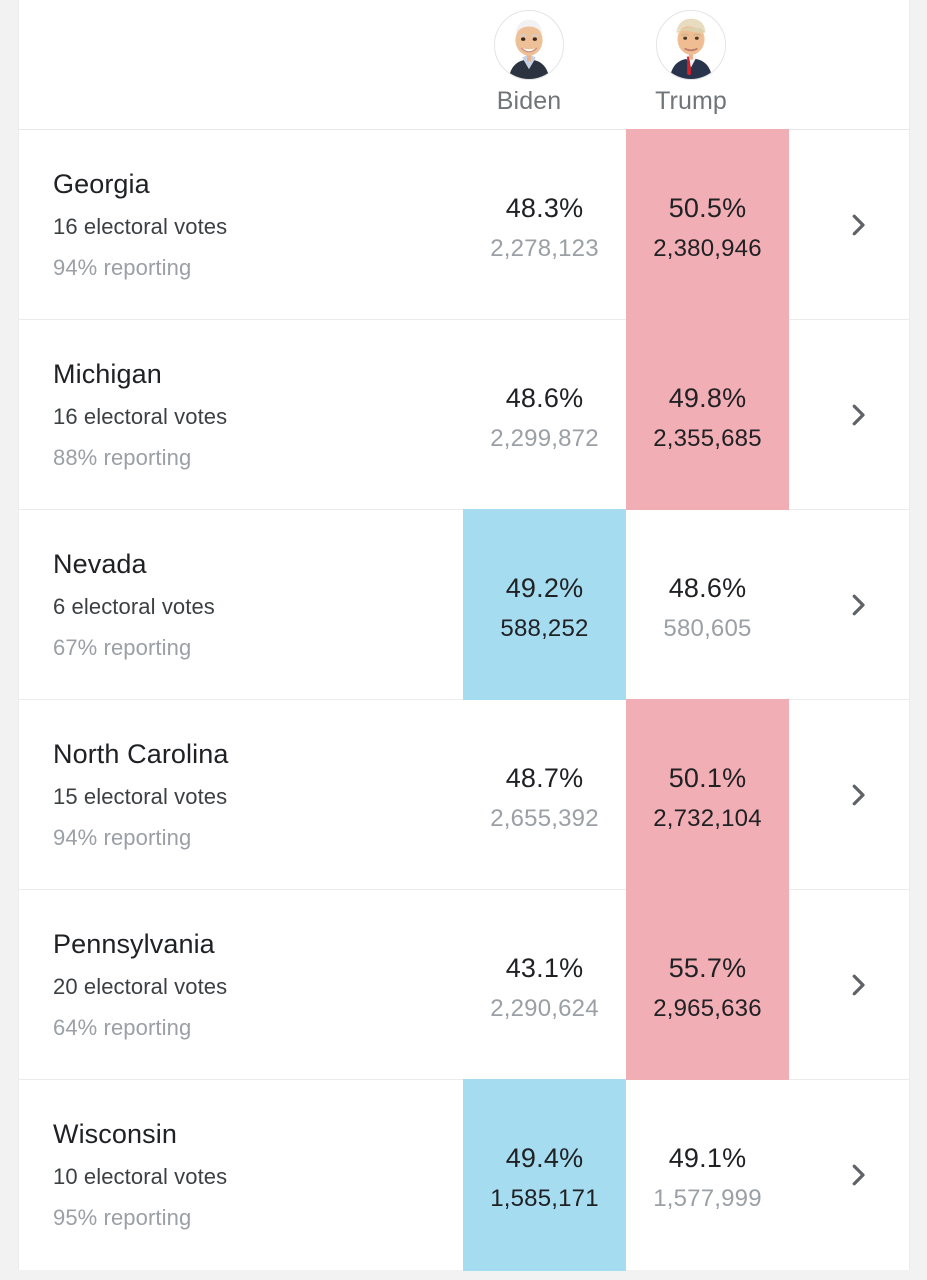 The height and width of the screenshot is (1280, 927). What do you see at coordinates (707, 608) in the screenshot?
I see `result-cell-trump: 48.6% 580,605` at bounding box center [707, 608].